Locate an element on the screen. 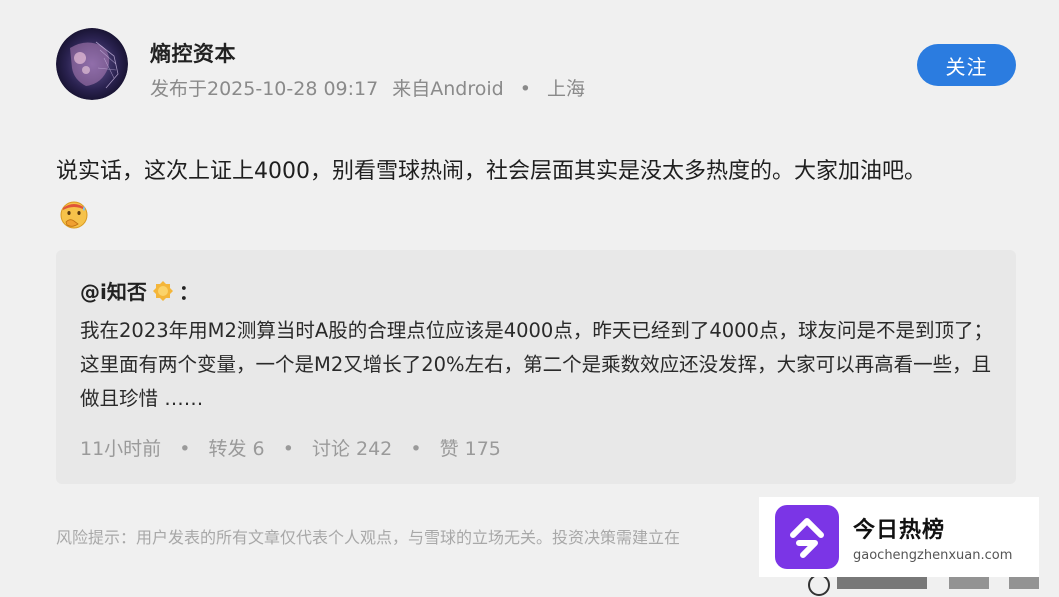 Image resolution: width=1059 pixels, height=597 pixels. watermark-logo-icon is located at coordinates (807, 537).